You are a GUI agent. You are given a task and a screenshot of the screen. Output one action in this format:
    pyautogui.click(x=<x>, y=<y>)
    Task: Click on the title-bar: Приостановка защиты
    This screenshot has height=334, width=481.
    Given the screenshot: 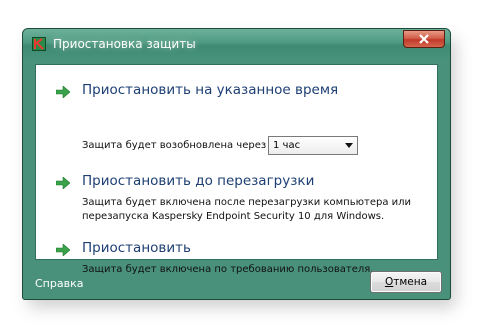 What is the action you would take?
    pyautogui.click(x=236, y=44)
    